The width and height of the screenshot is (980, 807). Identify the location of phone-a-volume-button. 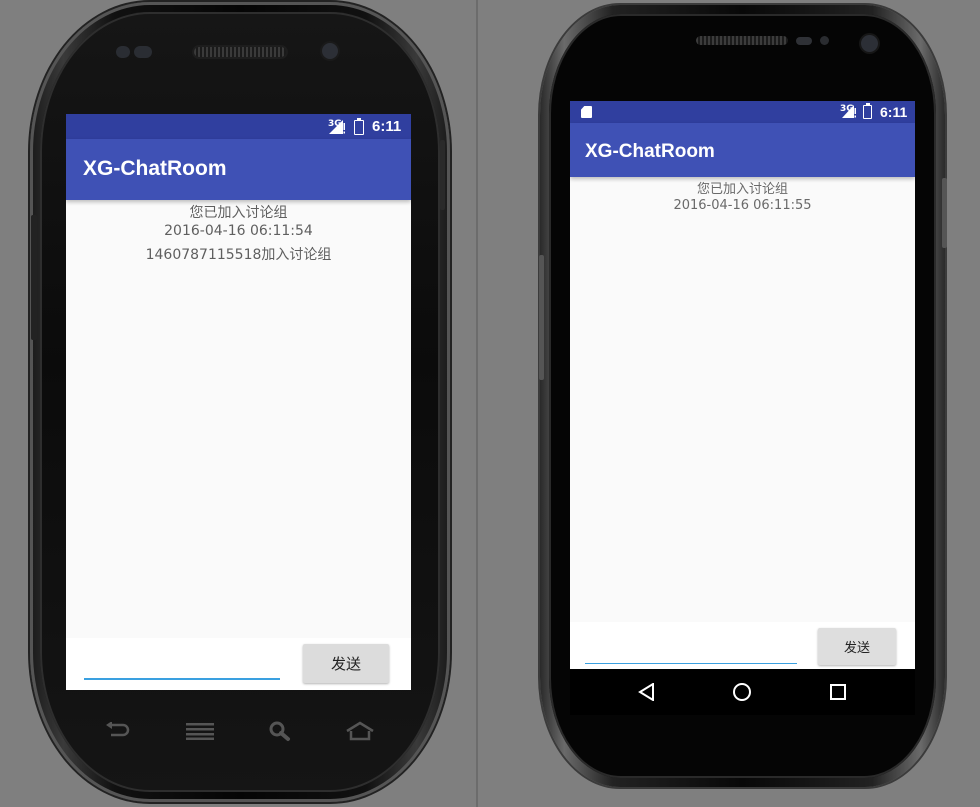
(34, 277).